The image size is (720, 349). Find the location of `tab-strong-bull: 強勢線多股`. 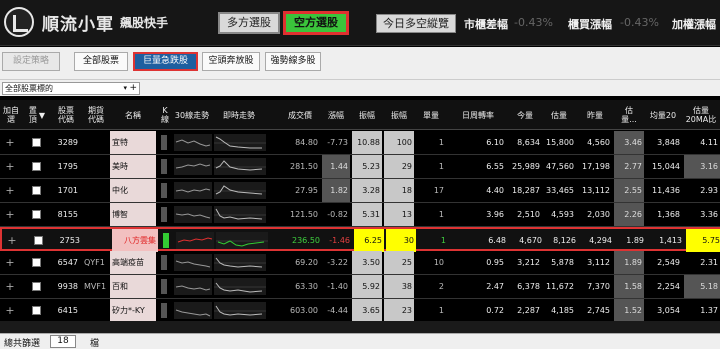

tab-strong-bull: 強勢線多股 is located at coordinates (293, 61).